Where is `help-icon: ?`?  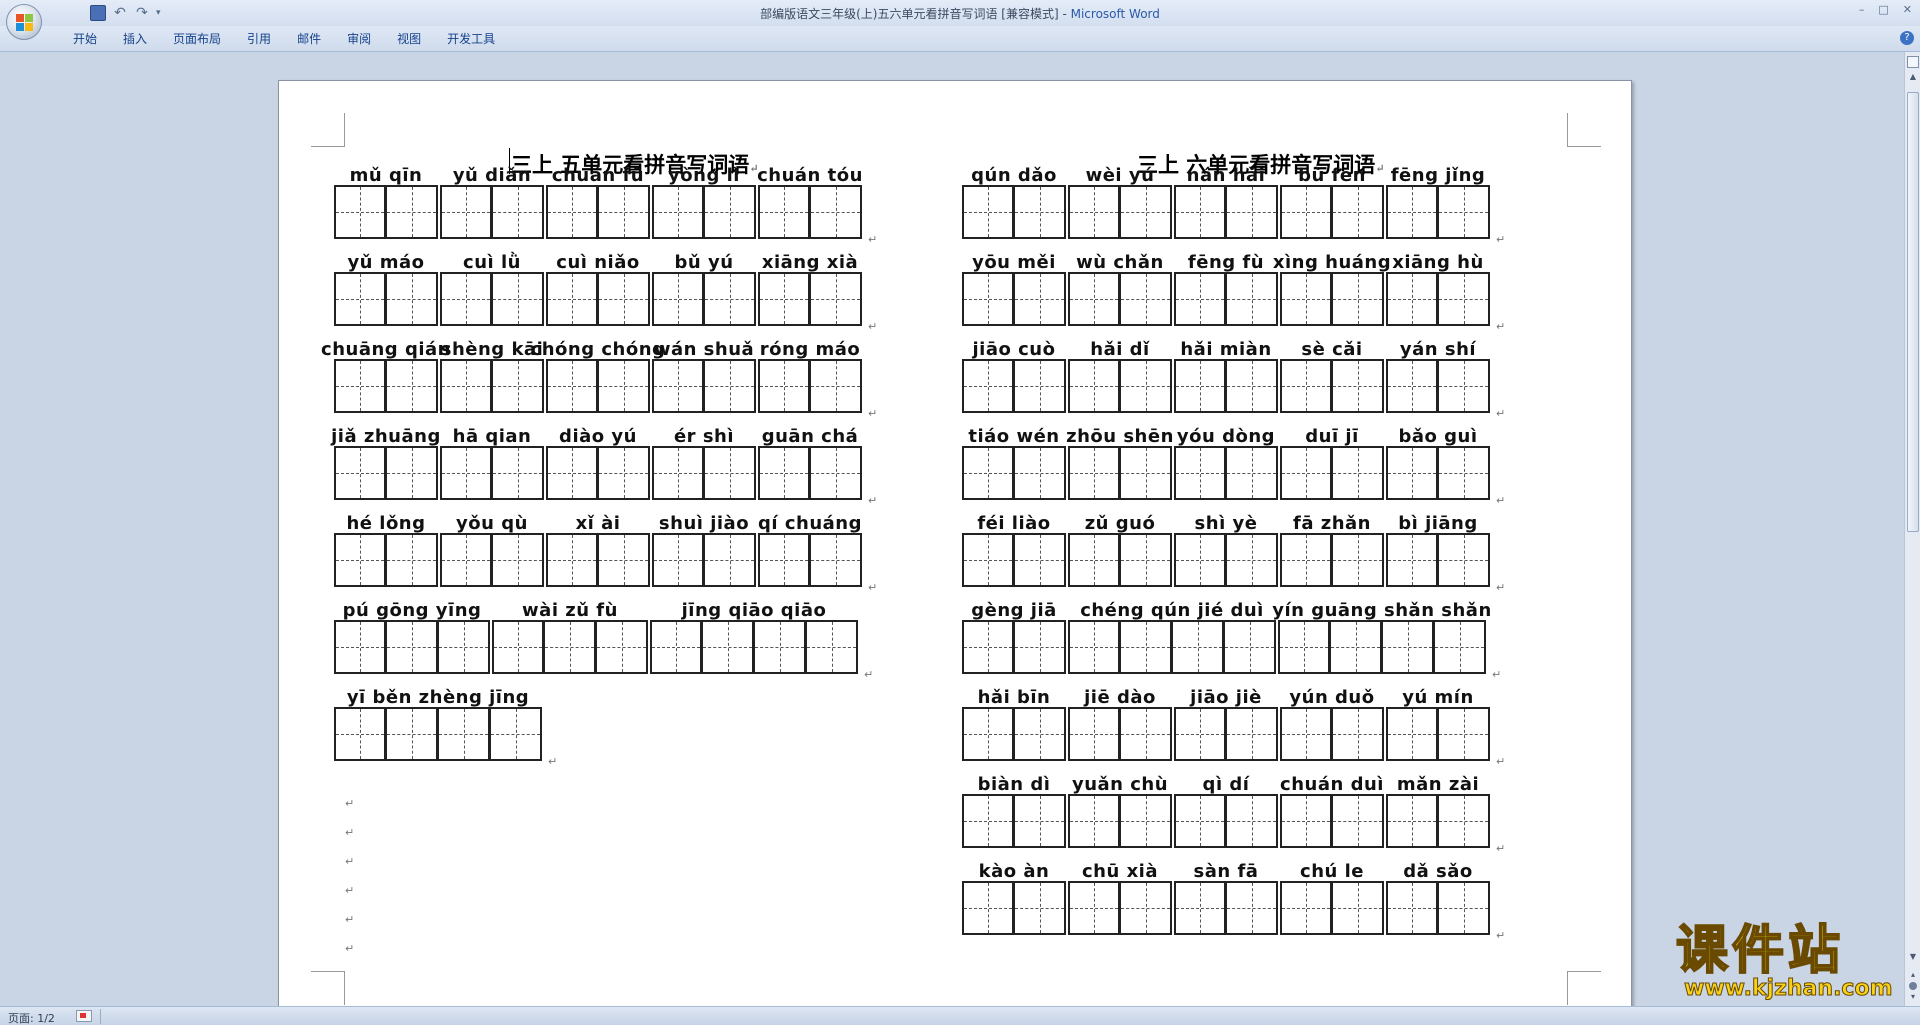
help-icon: ? is located at coordinates (1907, 38).